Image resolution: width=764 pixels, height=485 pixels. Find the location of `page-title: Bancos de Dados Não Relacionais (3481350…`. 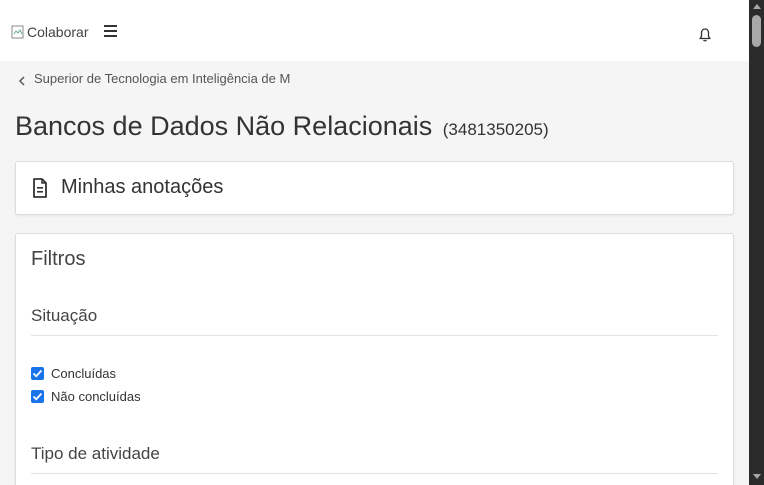

page-title: Bancos de Dados Não Relacionais (3481350… is located at coordinates (282, 126).